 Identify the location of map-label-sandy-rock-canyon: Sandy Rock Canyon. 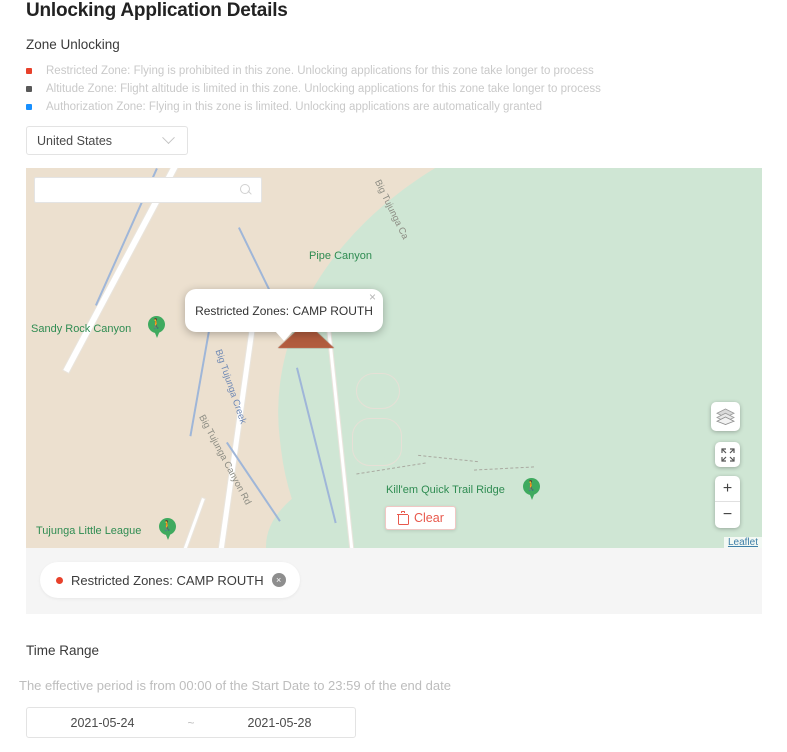
(81, 329).